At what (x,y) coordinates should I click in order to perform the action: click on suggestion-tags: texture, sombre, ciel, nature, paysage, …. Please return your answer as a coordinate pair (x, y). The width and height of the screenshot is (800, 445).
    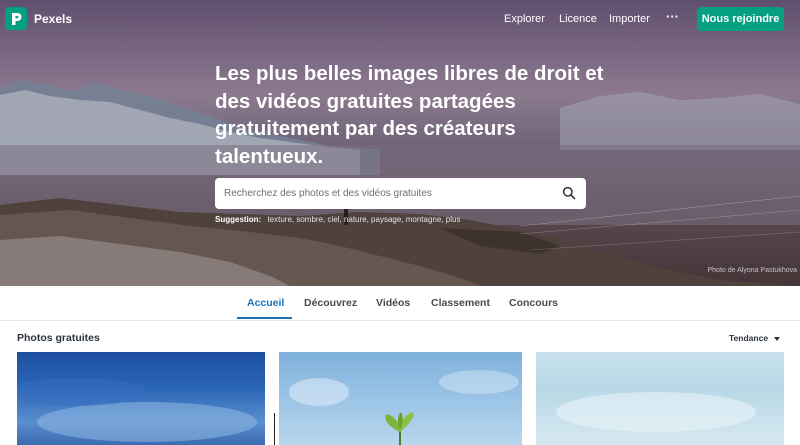
    Looking at the image, I should click on (363, 219).